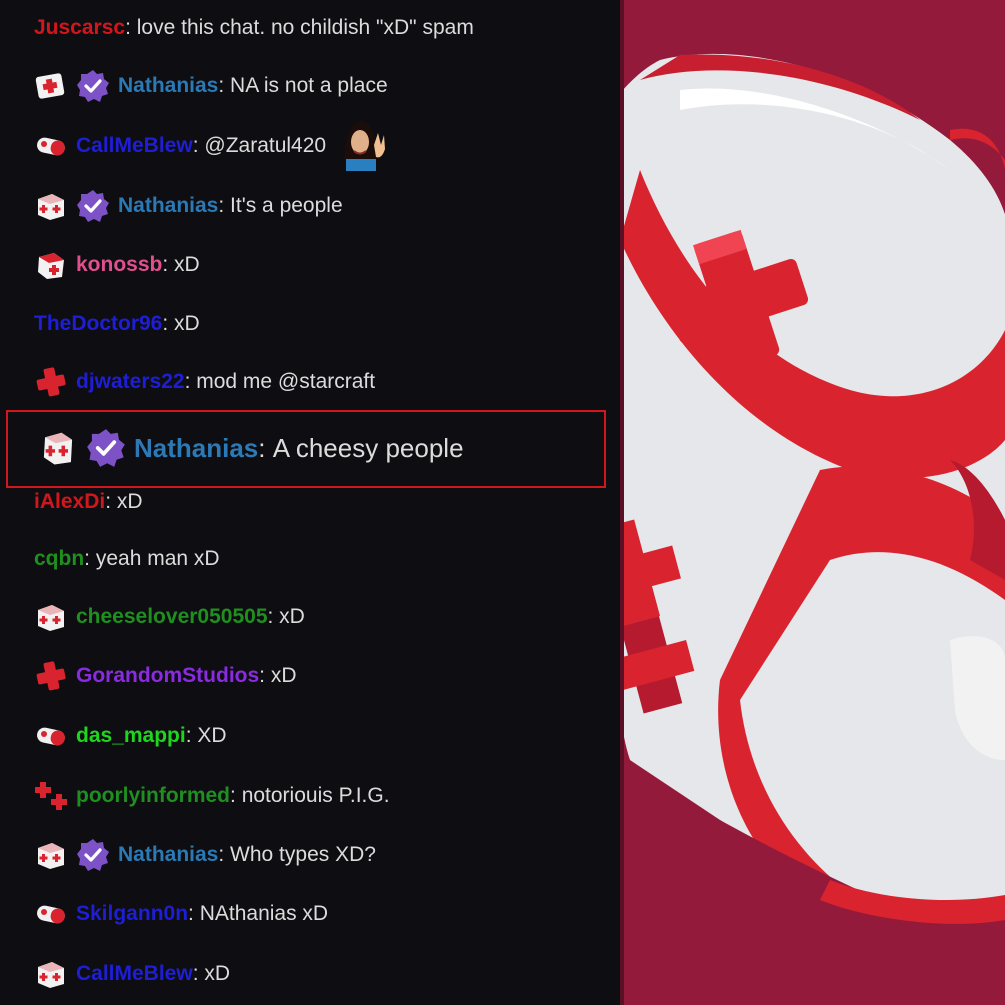 This screenshot has width=1005, height=1005. Describe the element at coordinates (264, 913) in the screenshot. I see `chat-message-text: NAthanias xD` at that location.